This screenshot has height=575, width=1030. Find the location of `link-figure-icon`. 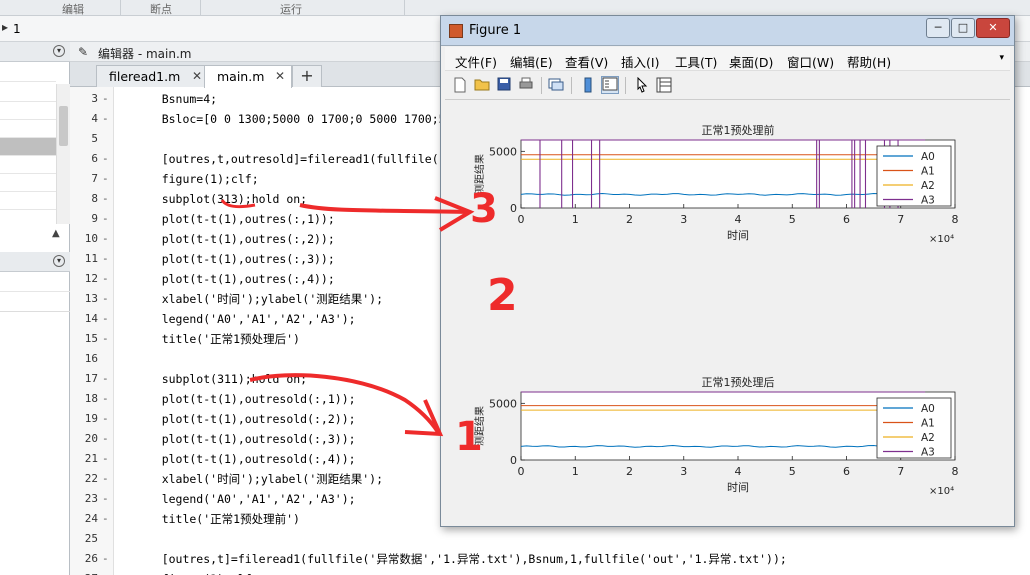

link-figure-icon is located at coordinates (556, 85).